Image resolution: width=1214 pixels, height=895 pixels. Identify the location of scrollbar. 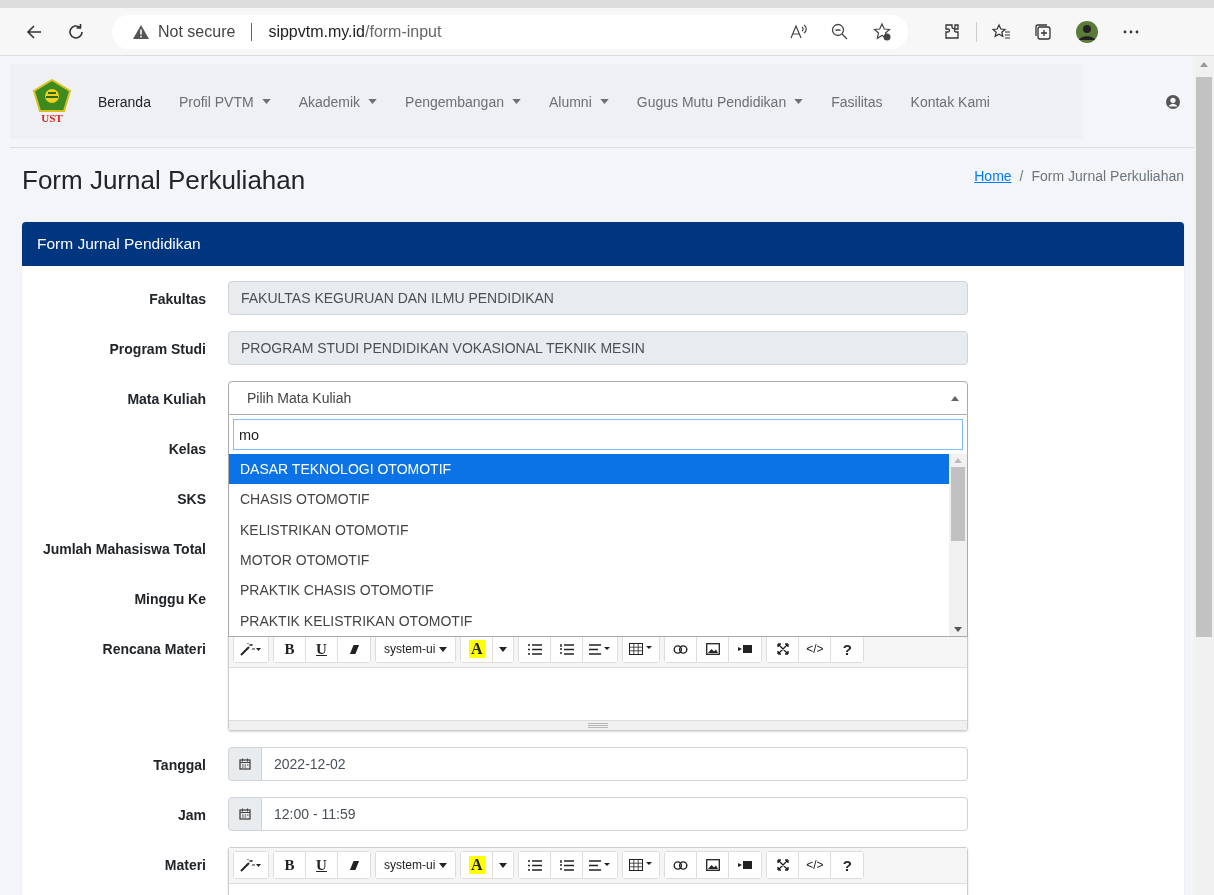
(958, 545).